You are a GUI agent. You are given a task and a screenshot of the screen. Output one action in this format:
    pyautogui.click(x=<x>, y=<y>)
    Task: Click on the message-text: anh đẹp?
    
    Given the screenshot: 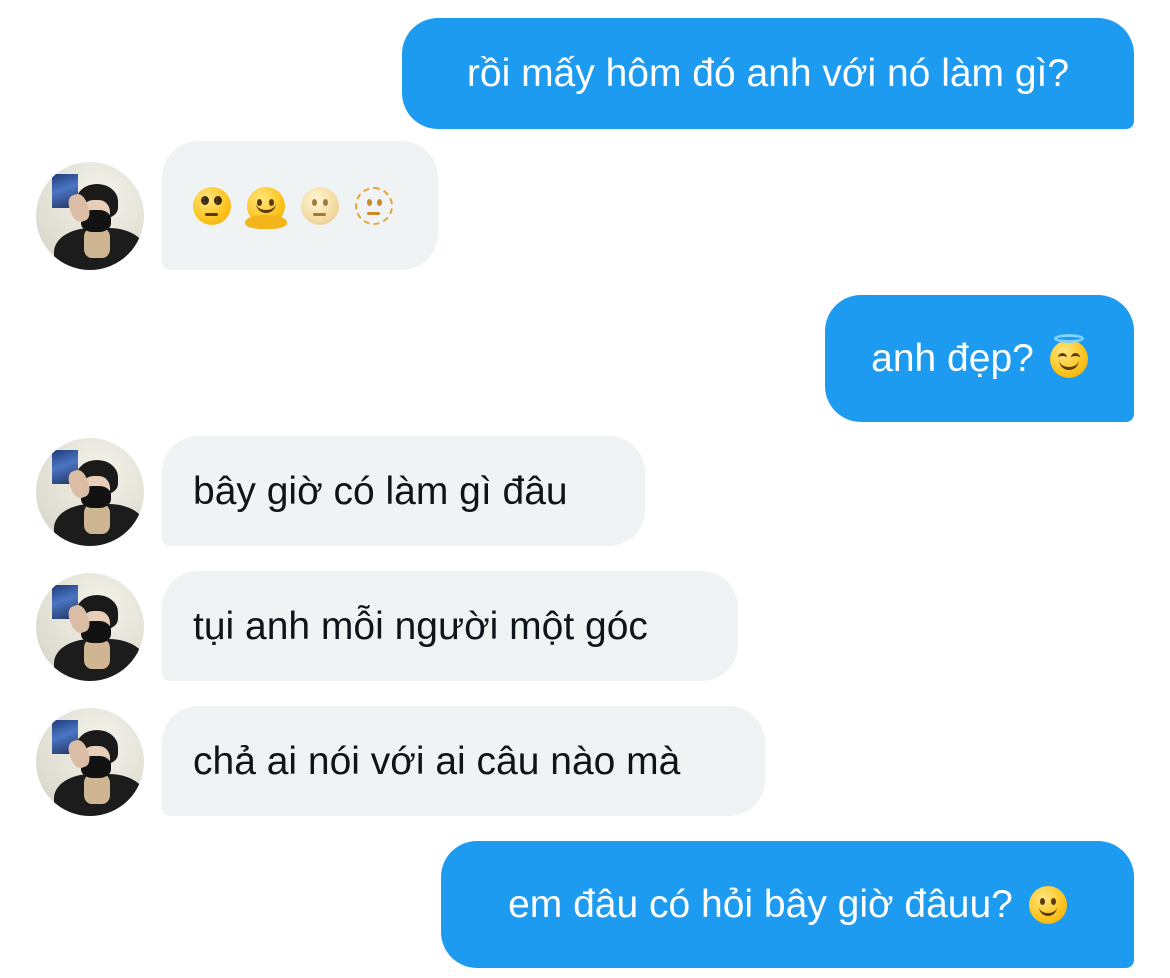 What is the action you would take?
    pyautogui.click(x=952, y=358)
    